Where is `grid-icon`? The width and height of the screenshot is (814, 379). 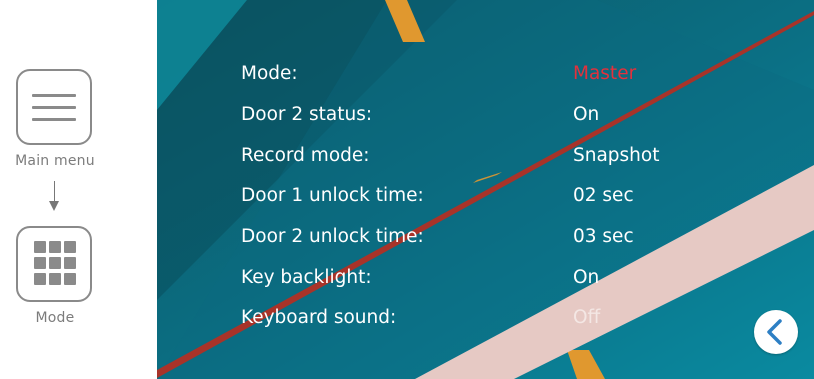 grid-icon is located at coordinates (55, 264).